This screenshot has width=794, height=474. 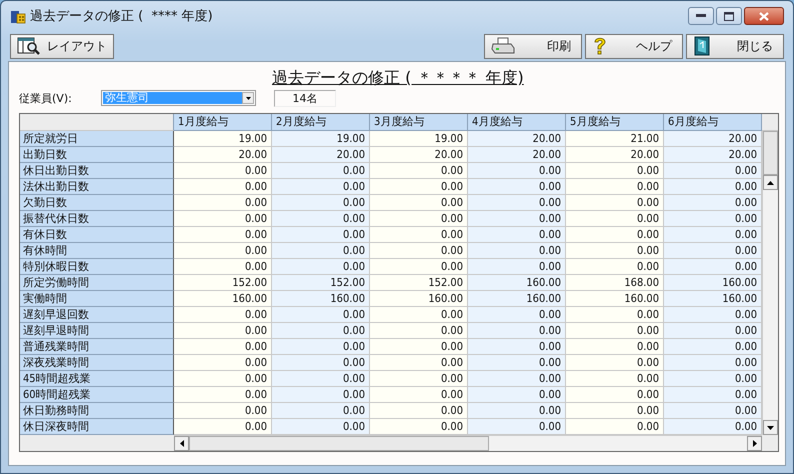 I want to click on scroll-thumb, so click(x=770, y=153).